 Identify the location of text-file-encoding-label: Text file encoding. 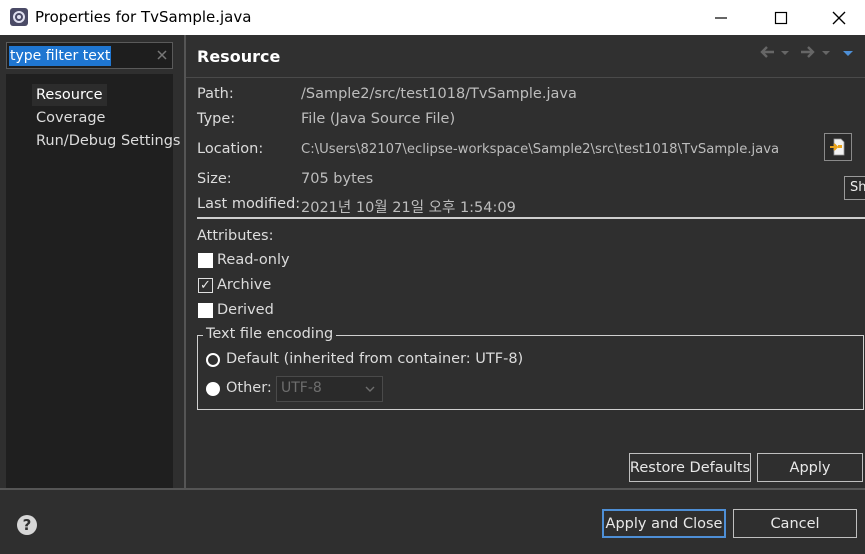
(270, 334).